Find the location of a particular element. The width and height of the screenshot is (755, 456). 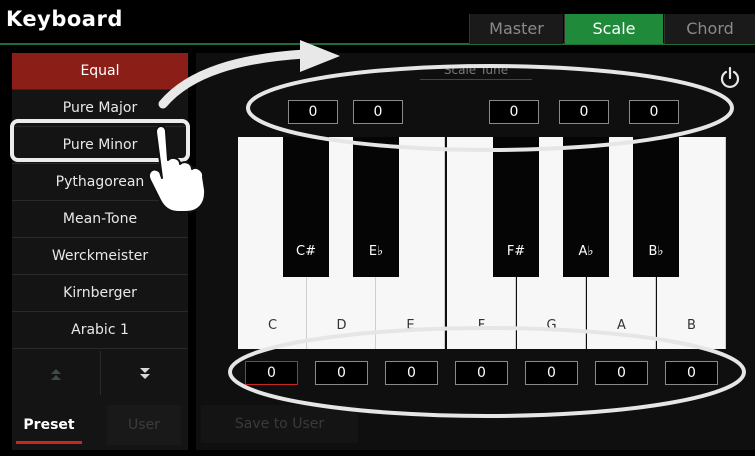

preset-item-pure-minor: Pure Minor is located at coordinates (100, 145).